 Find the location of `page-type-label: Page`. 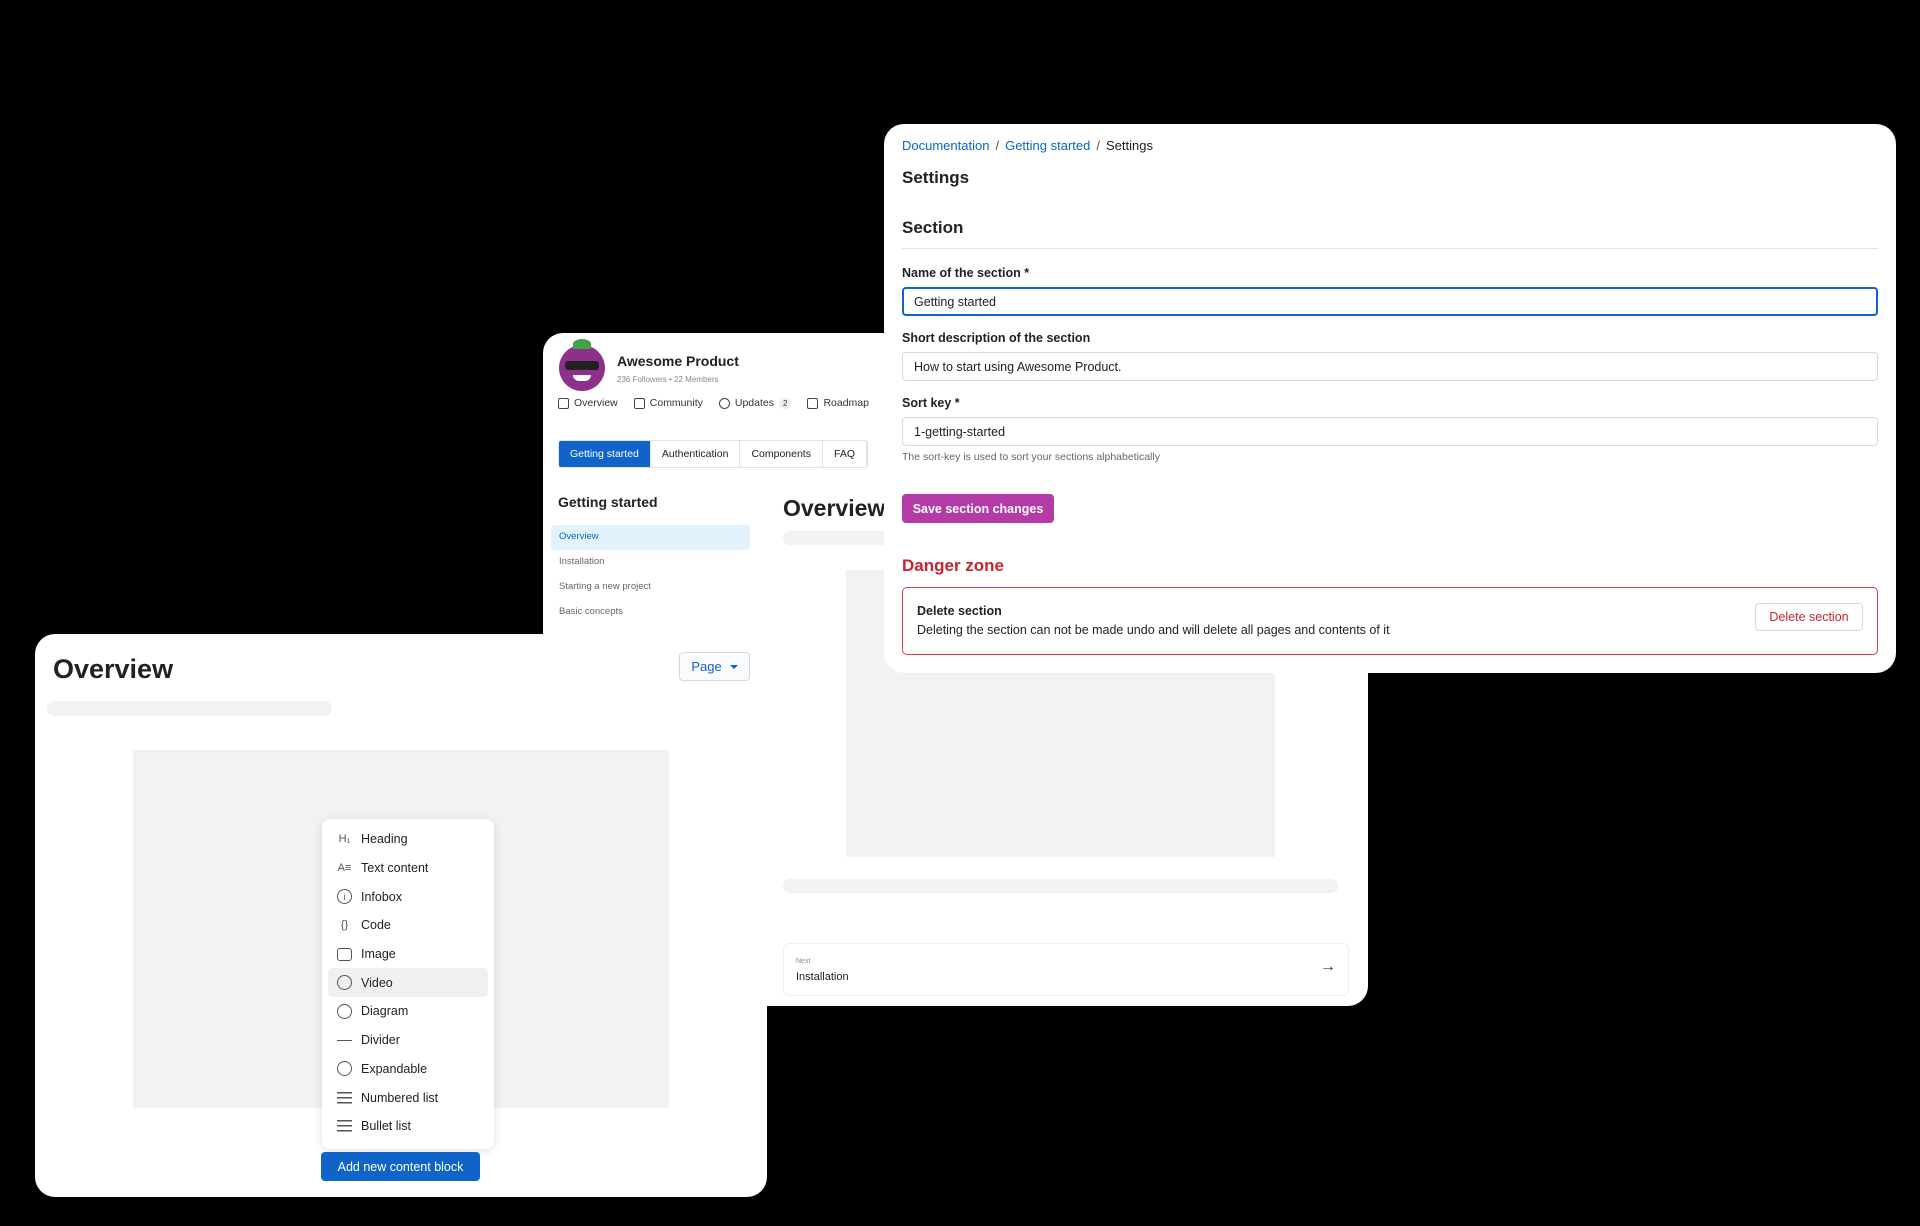

page-type-label: Page is located at coordinates (706, 666).